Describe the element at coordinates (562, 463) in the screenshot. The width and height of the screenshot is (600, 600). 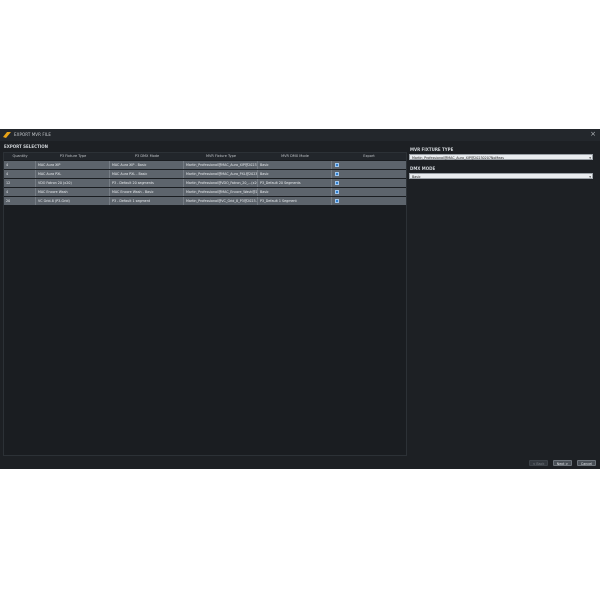
I see `next-button: Next >` at that location.